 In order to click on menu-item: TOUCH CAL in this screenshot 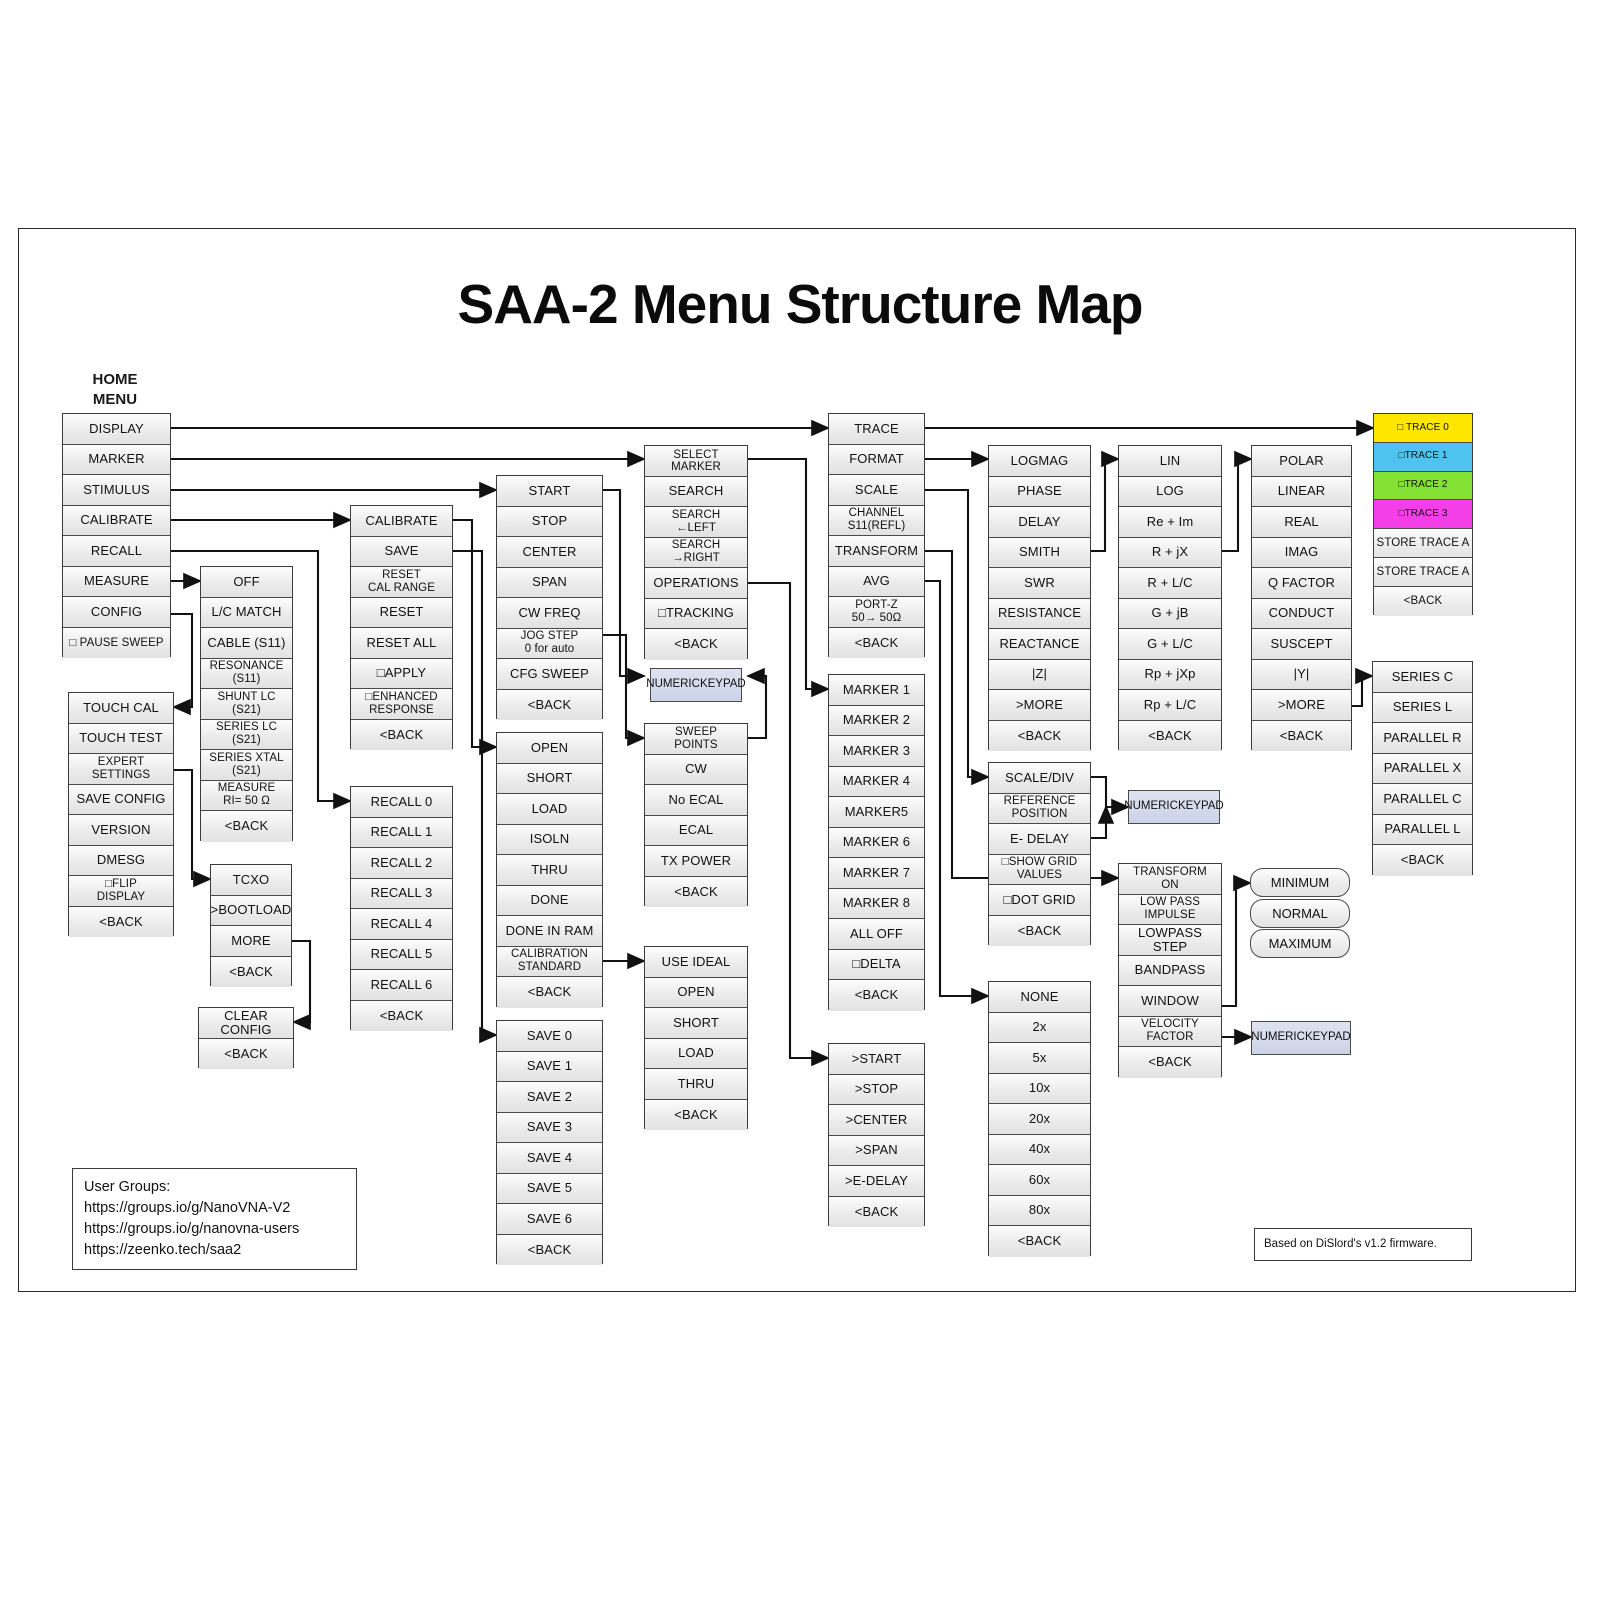, I will do `click(121, 708)`.